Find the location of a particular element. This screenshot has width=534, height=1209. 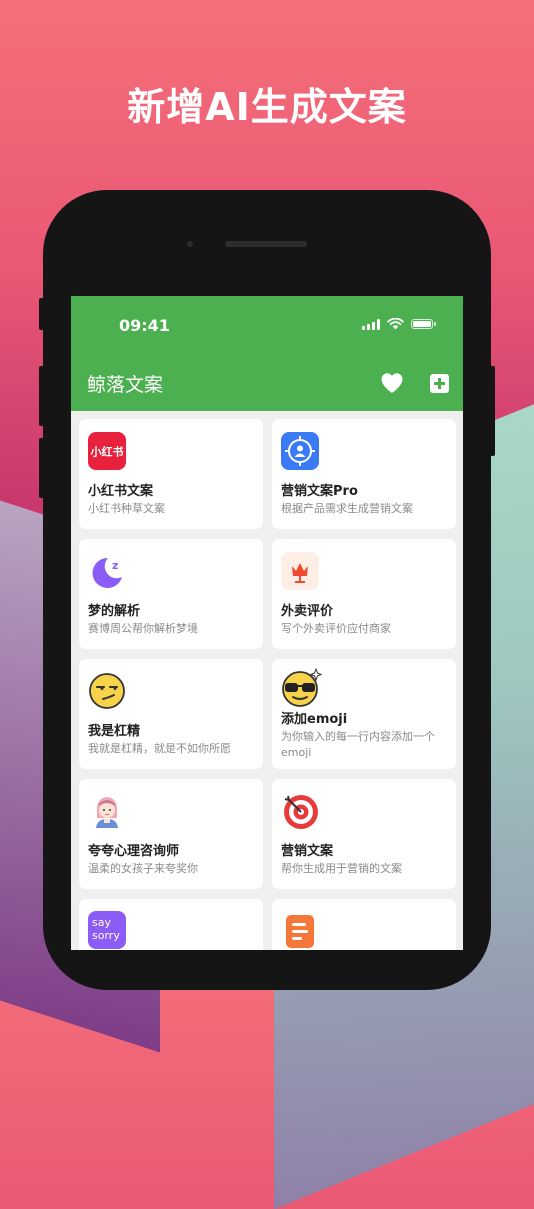

xiaohongshu-logo-text: 小红书 is located at coordinates (107, 452).